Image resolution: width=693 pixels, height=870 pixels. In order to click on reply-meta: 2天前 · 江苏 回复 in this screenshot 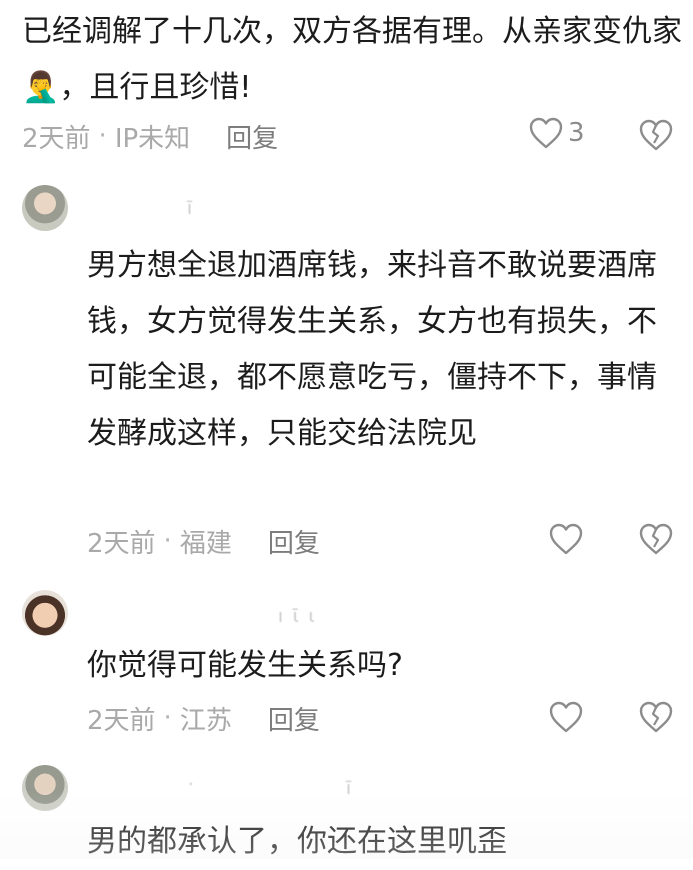, I will do `click(203, 718)`.